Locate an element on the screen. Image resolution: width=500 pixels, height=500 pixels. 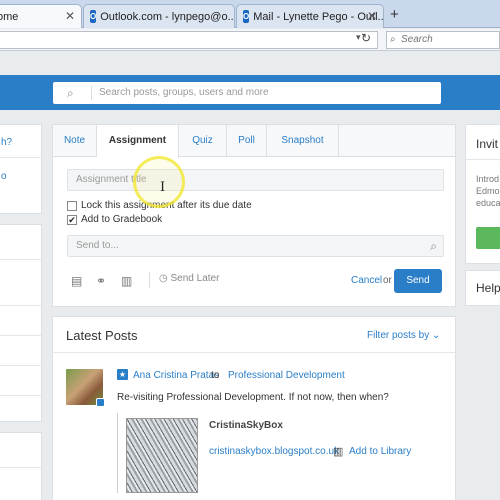
sidebar-link: h? is located at coordinates (6, 142).